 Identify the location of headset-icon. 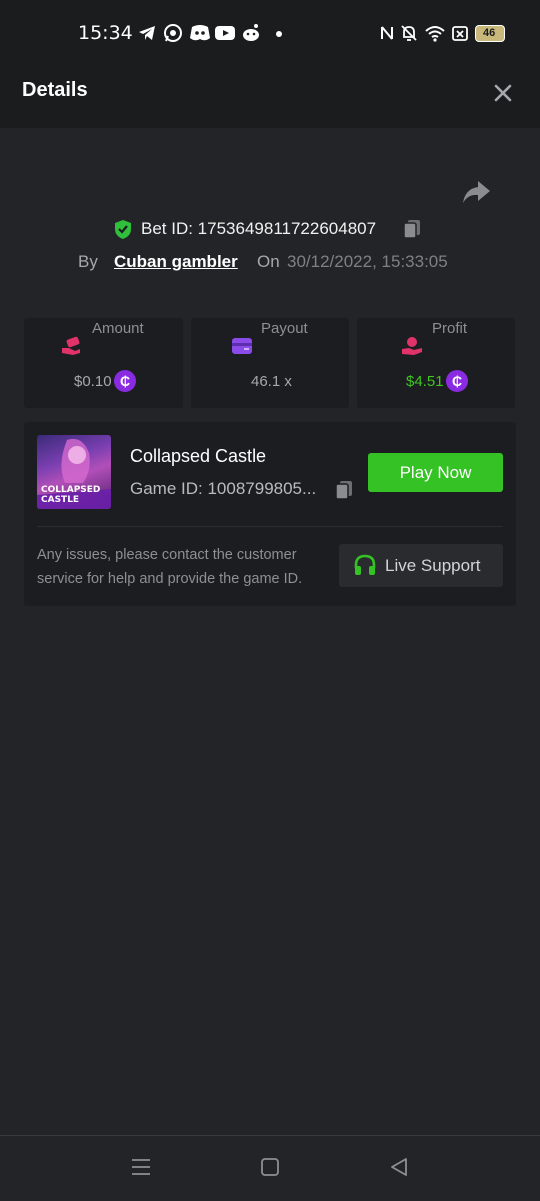
(365, 564).